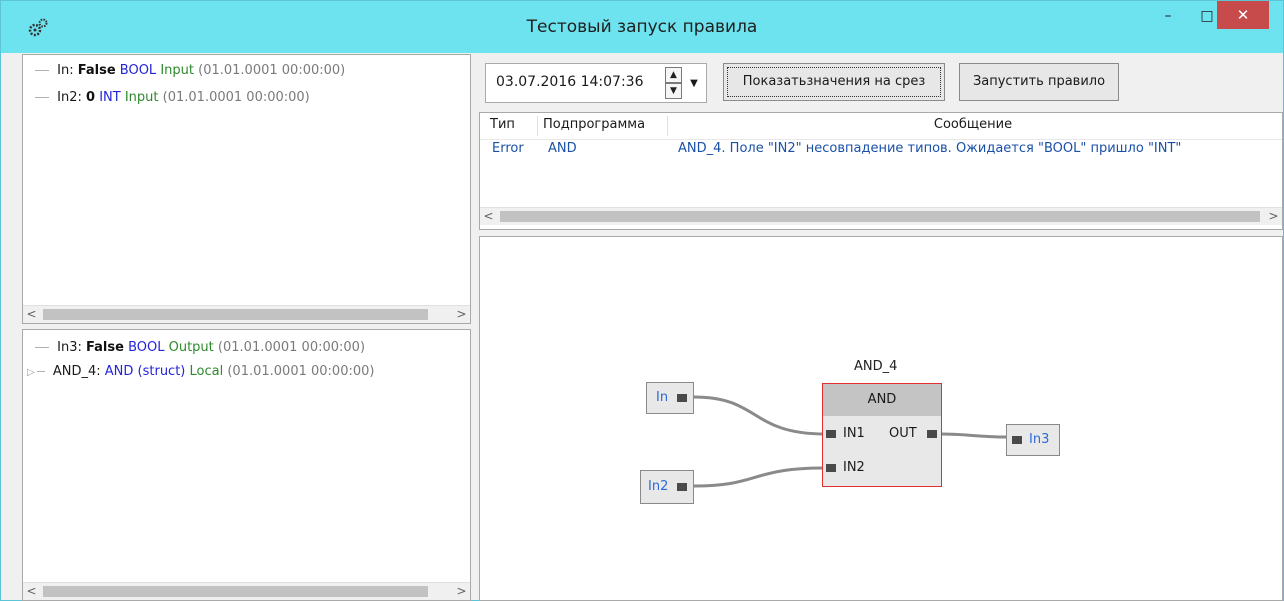 The image size is (1284, 601). Describe the element at coordinates (508, 148) in the screenshot. I see `row-type: Error` at that location.